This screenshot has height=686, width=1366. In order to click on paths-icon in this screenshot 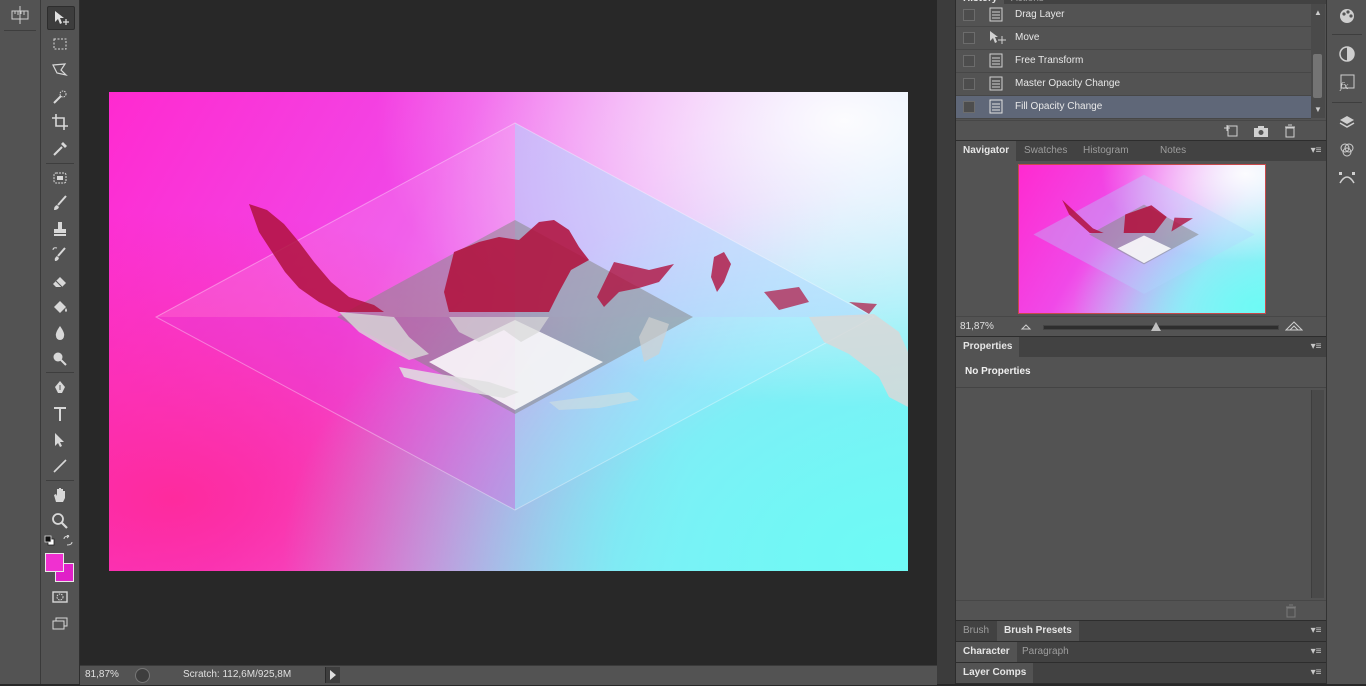, I will do `click(1347, 178)`.